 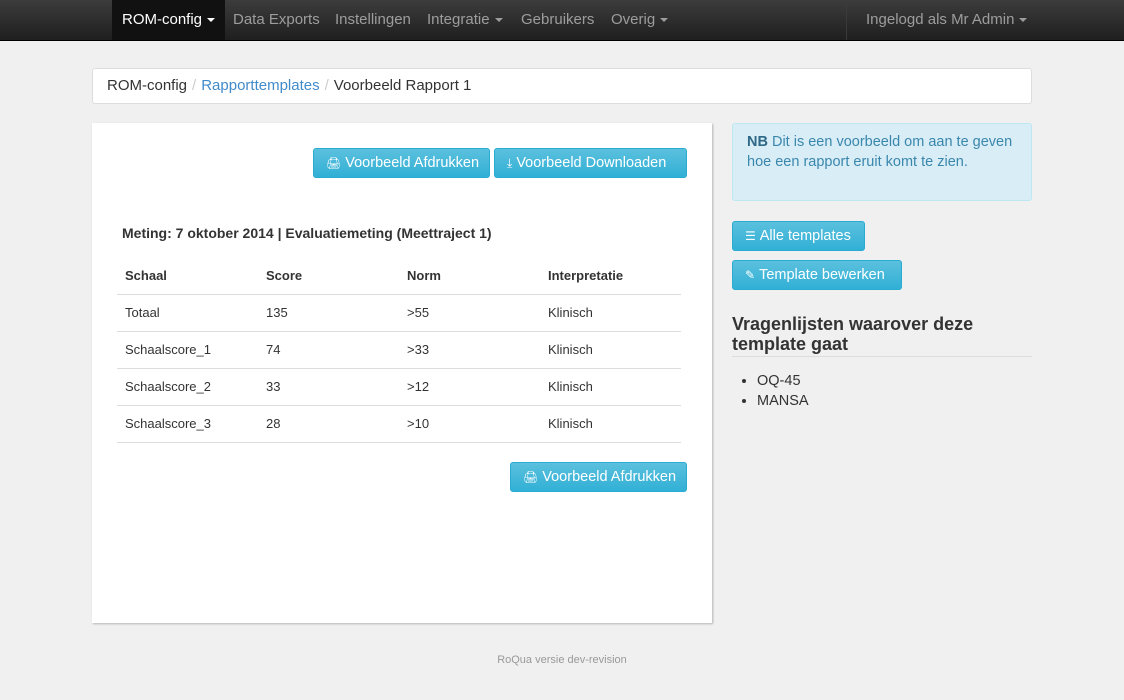 I want to click on table-row: Totaal 135 >55 Klinisch, so click(x=399, y=313).